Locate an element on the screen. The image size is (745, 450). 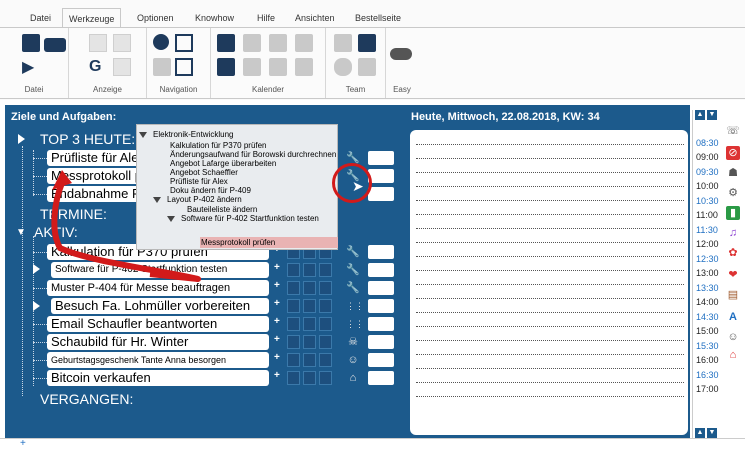
annotation-arrows is located at coordinates (126, 226).